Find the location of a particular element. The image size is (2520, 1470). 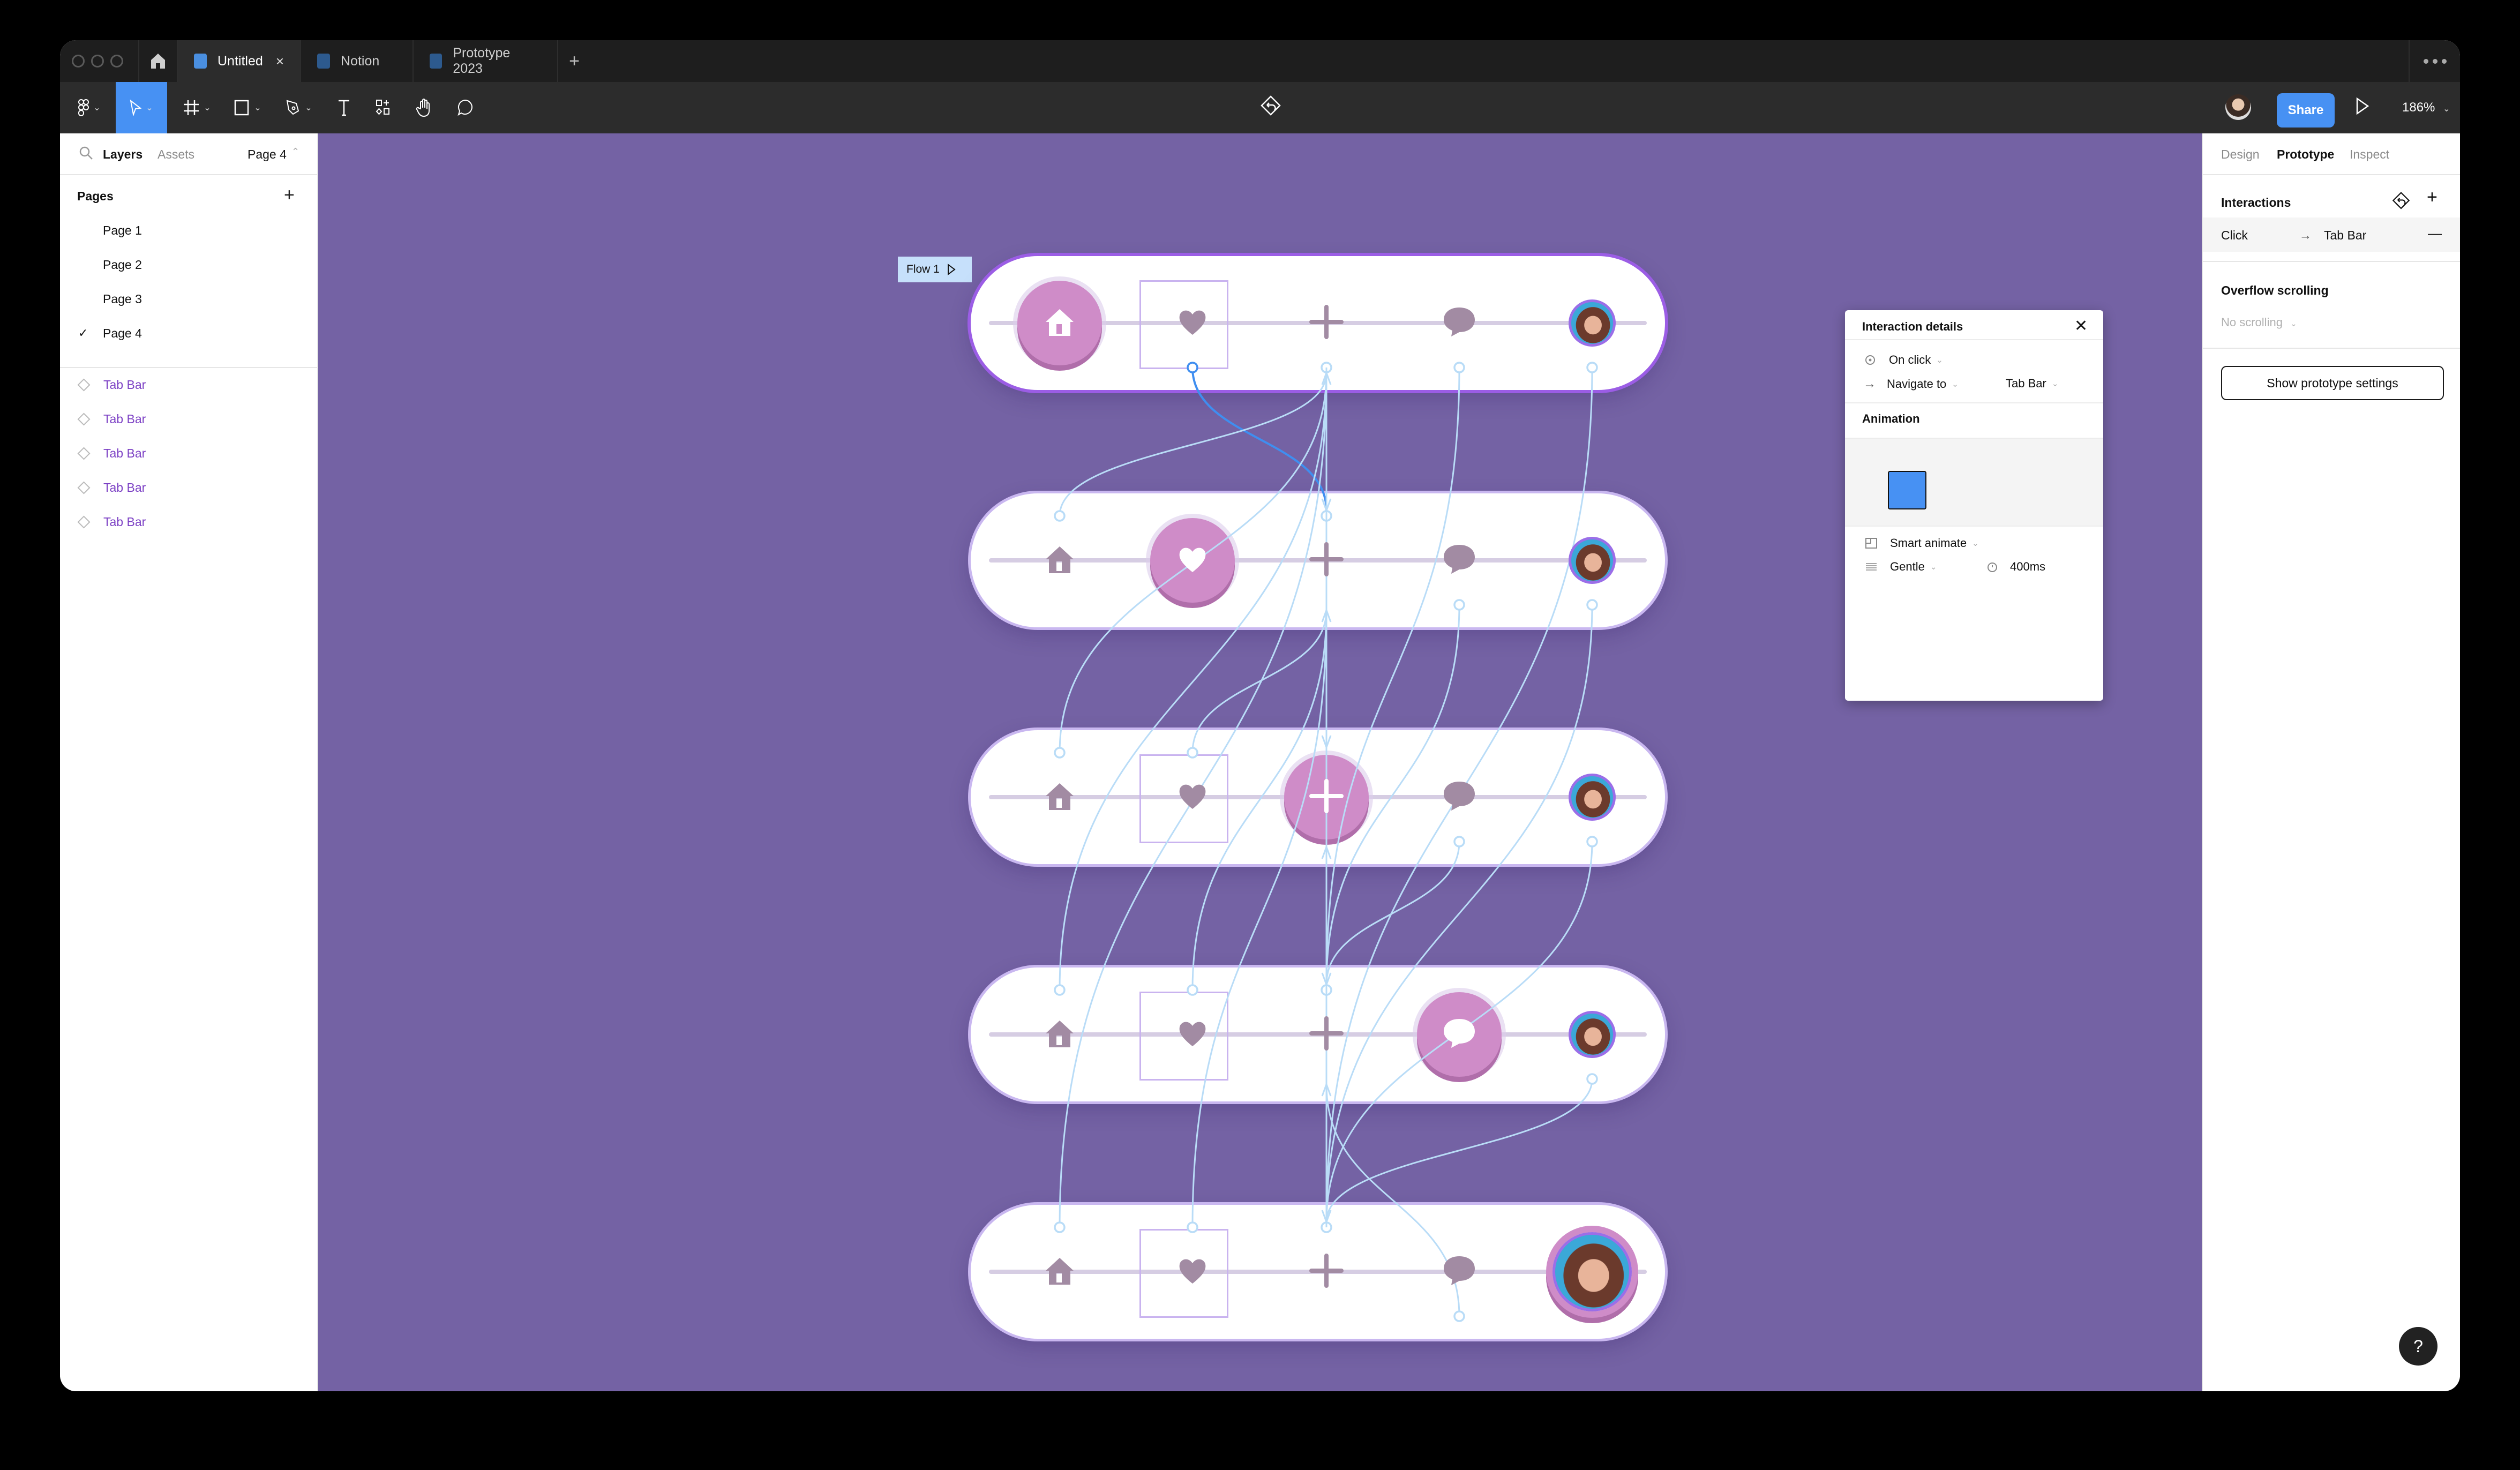

search-icon is located at coordinates (86, 153).